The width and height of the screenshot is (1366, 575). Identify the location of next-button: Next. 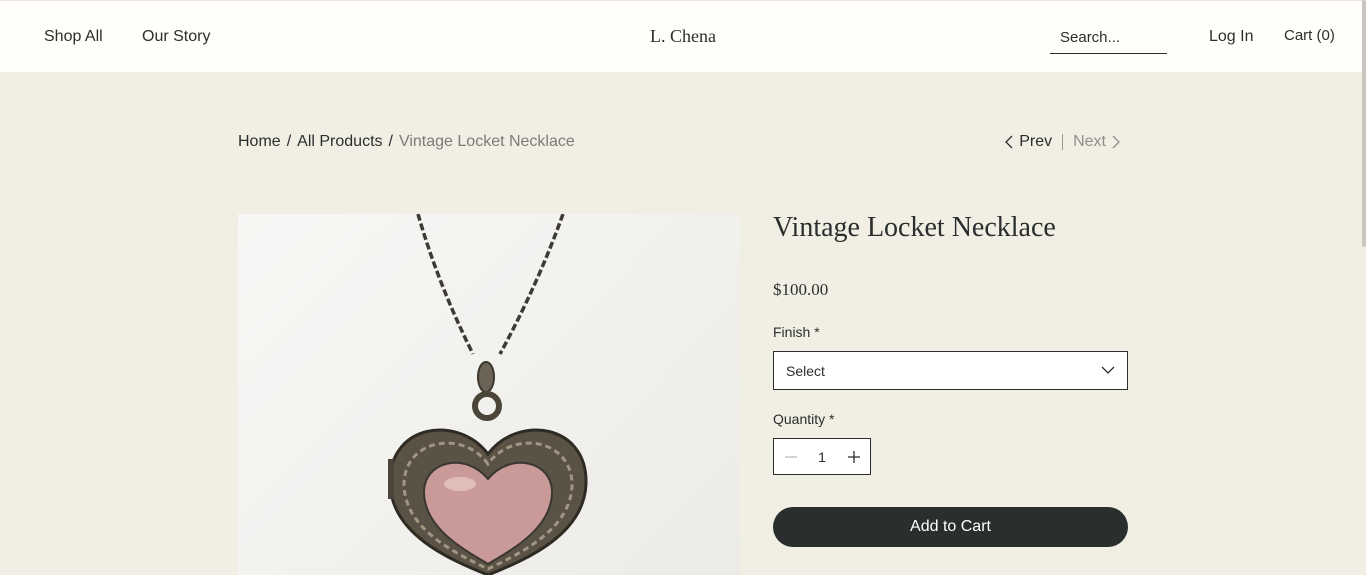
(1099, 142).